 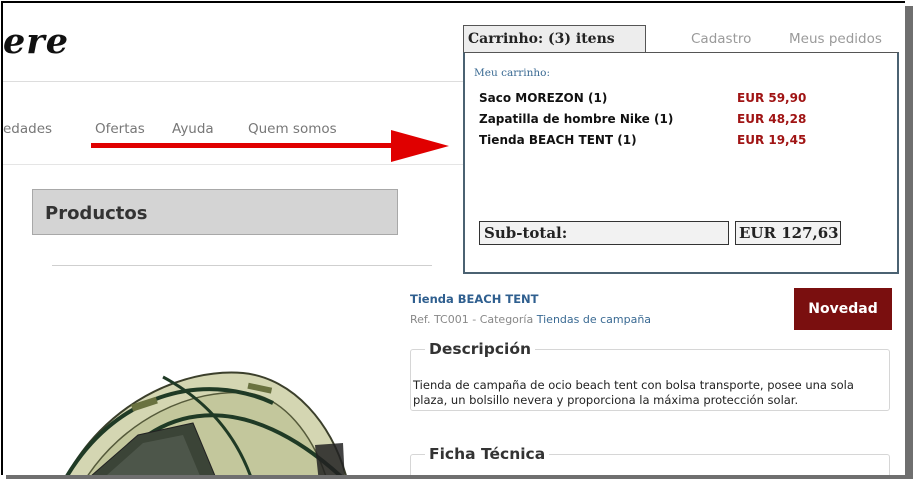 I want to click on product-category-link: Tiendas de campaña, so click(x=594, y=319).